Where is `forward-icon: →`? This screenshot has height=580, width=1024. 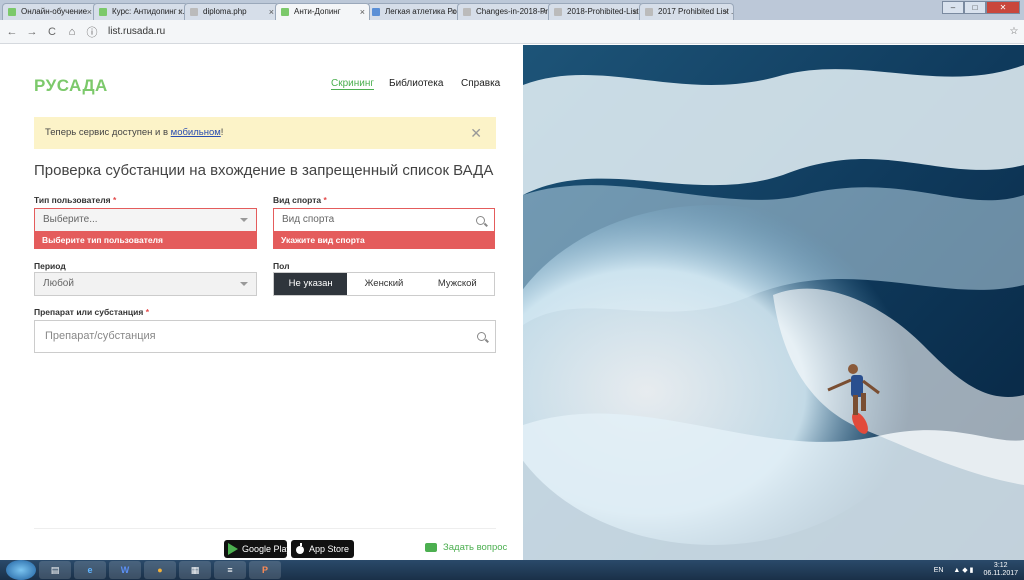 forward-icon: → is located at coordinates (32, 32).